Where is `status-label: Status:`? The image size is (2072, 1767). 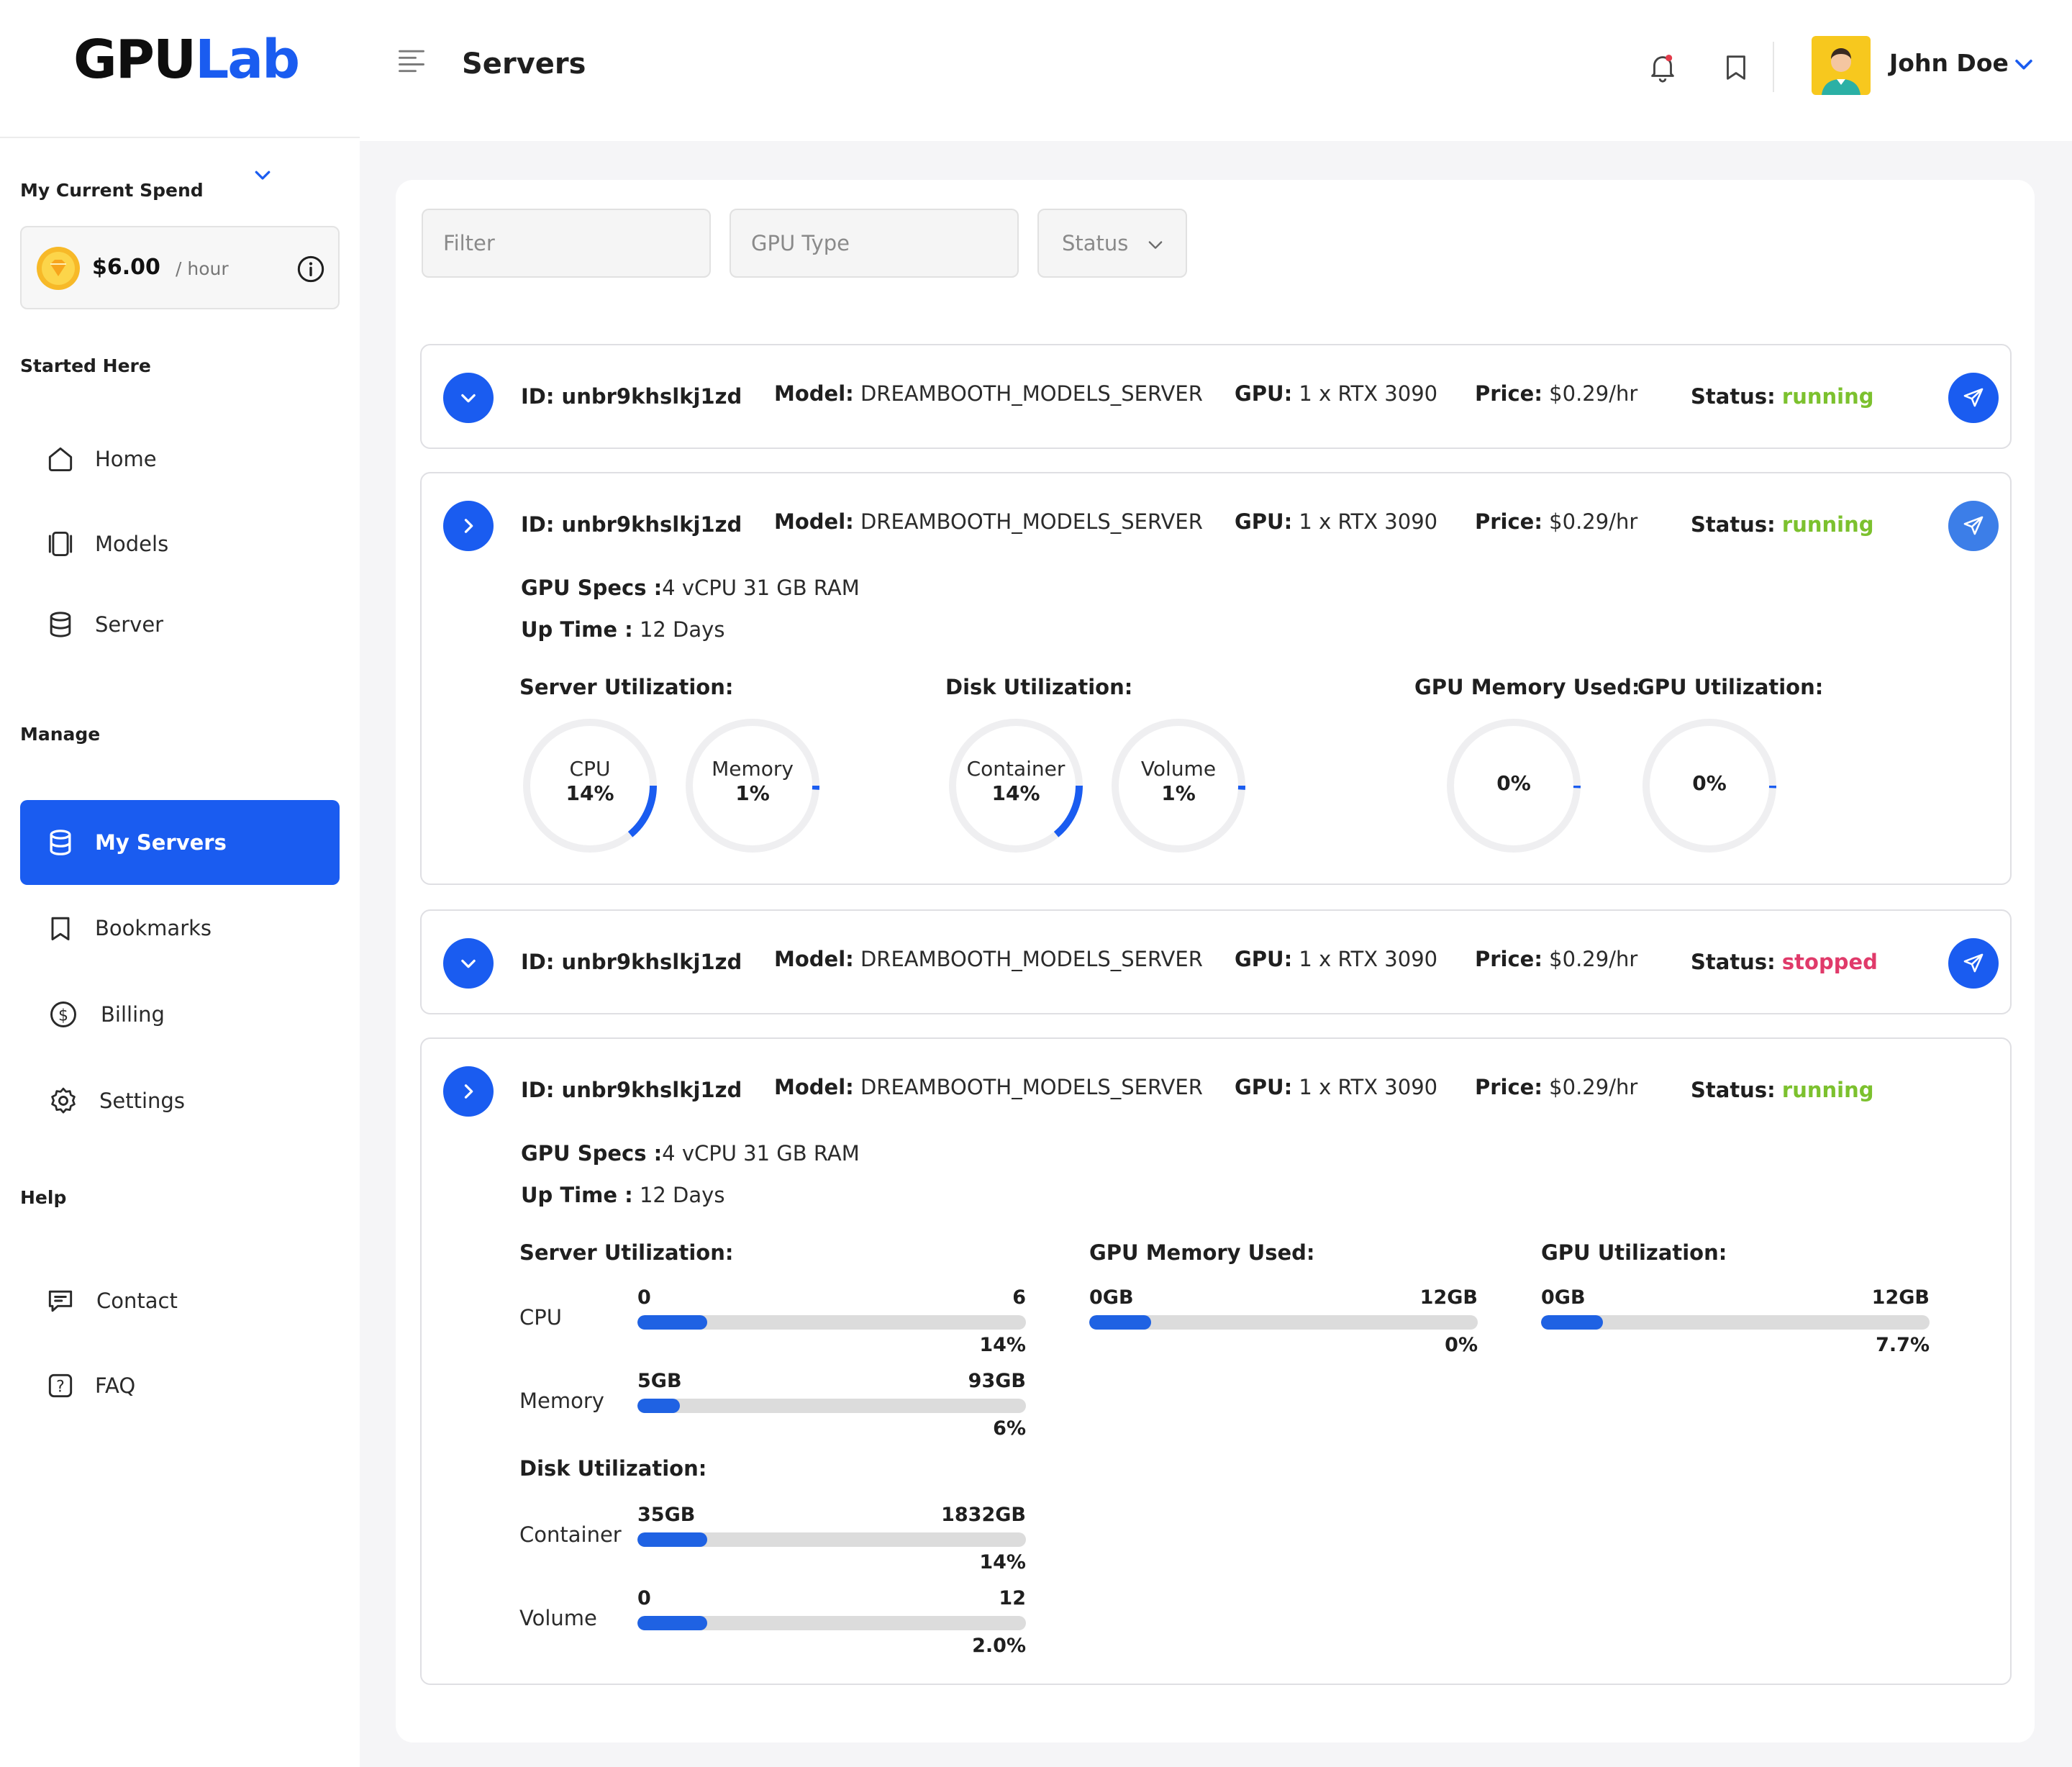 status-label: Status: is located at coordinates (1733, 525).